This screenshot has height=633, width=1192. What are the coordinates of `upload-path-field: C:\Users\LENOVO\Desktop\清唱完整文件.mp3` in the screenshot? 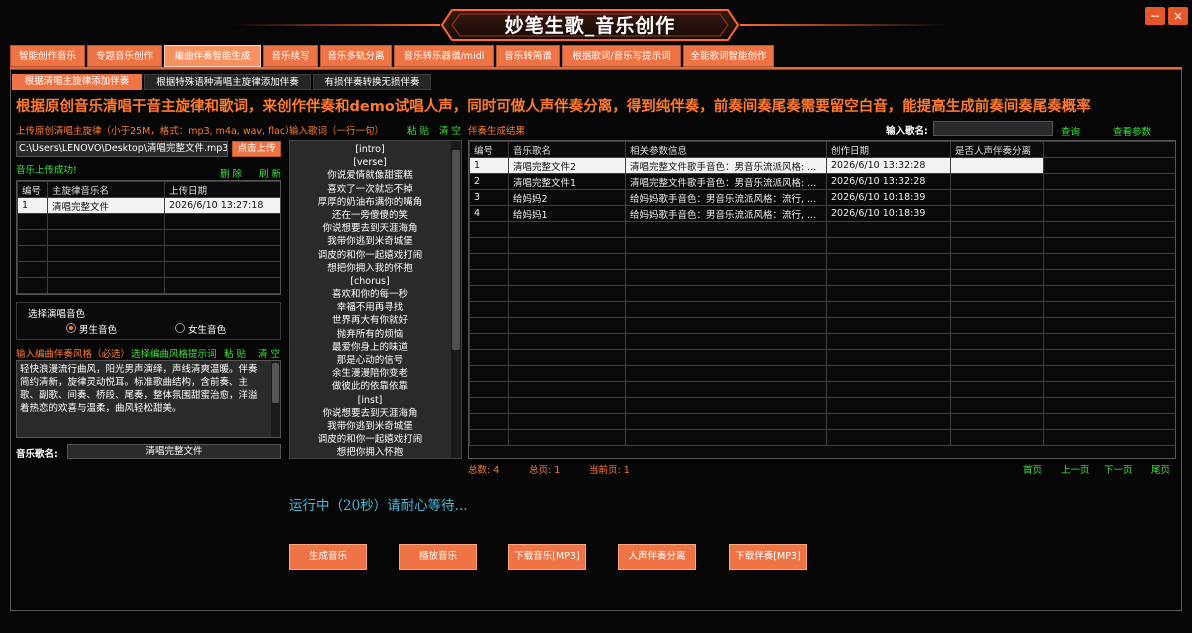 It's located at (122, 149).